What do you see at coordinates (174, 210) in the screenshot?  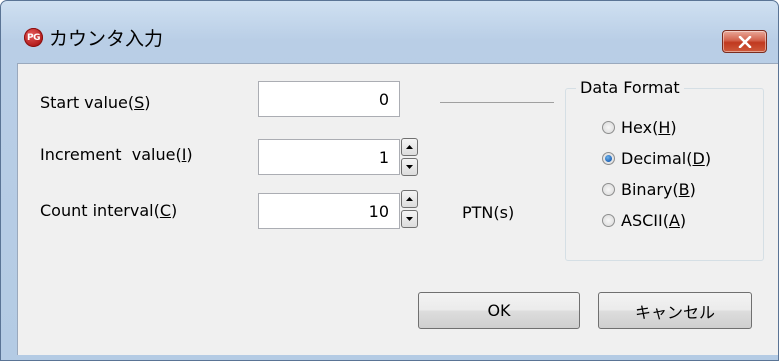 I see `count-interval-label-end: )` at bounding box center [174, 210].